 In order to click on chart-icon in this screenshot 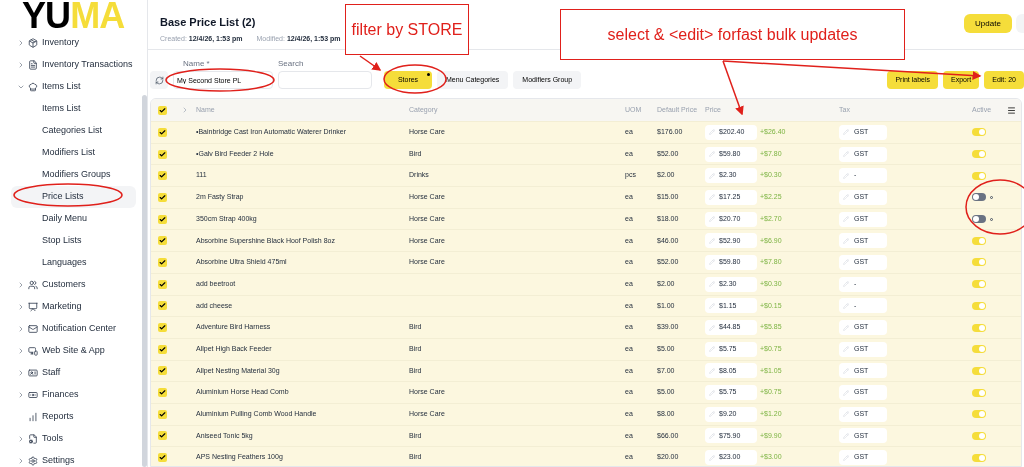, I will do `click(33, 417)`.